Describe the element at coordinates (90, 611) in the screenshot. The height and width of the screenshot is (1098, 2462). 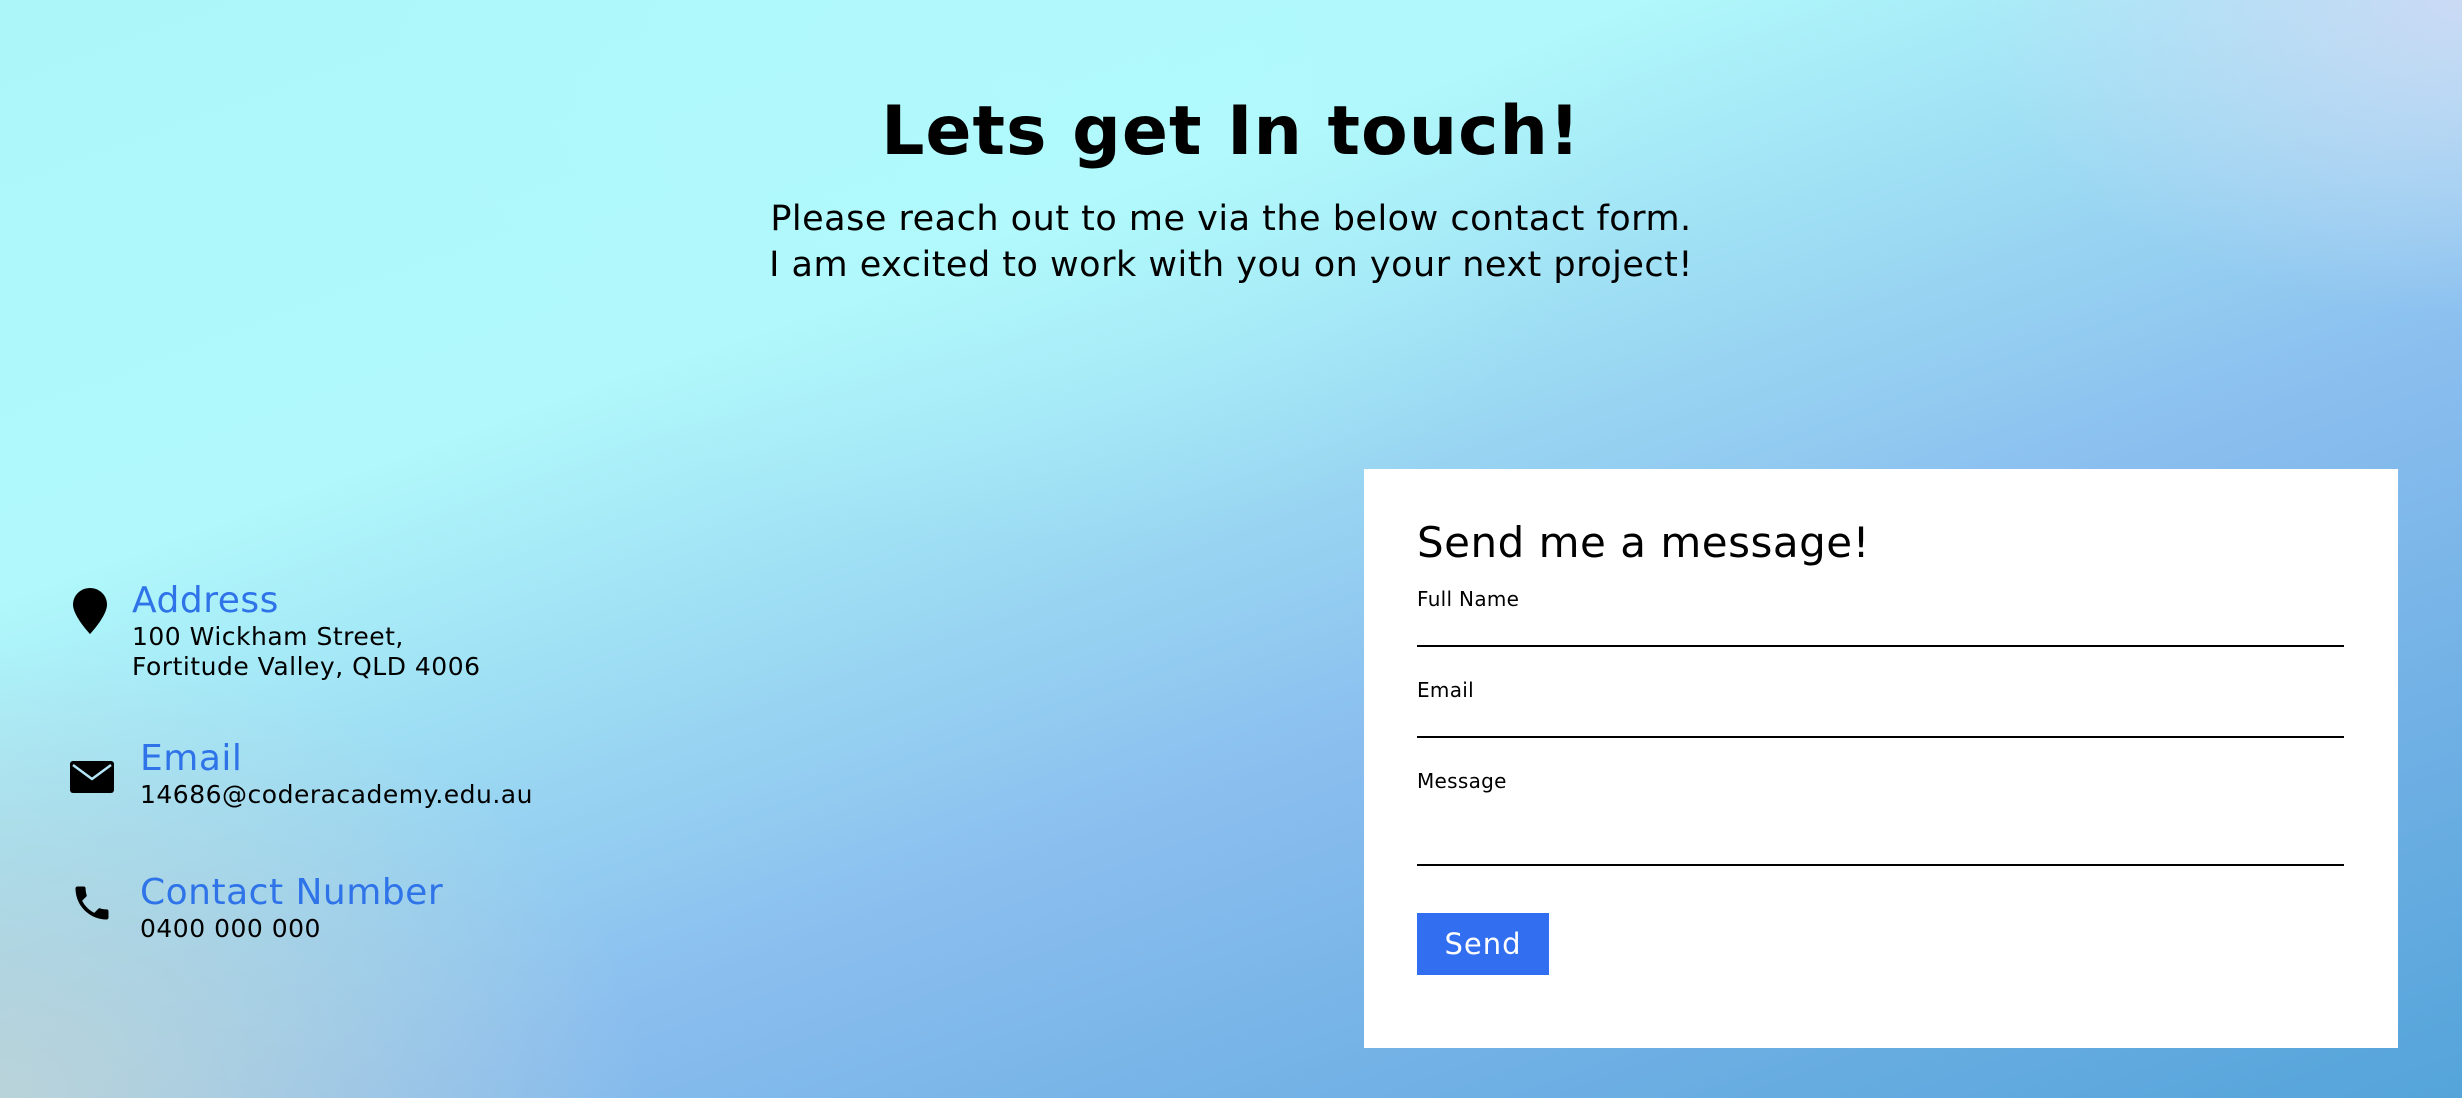
I see `map-pin-icon` at that location.